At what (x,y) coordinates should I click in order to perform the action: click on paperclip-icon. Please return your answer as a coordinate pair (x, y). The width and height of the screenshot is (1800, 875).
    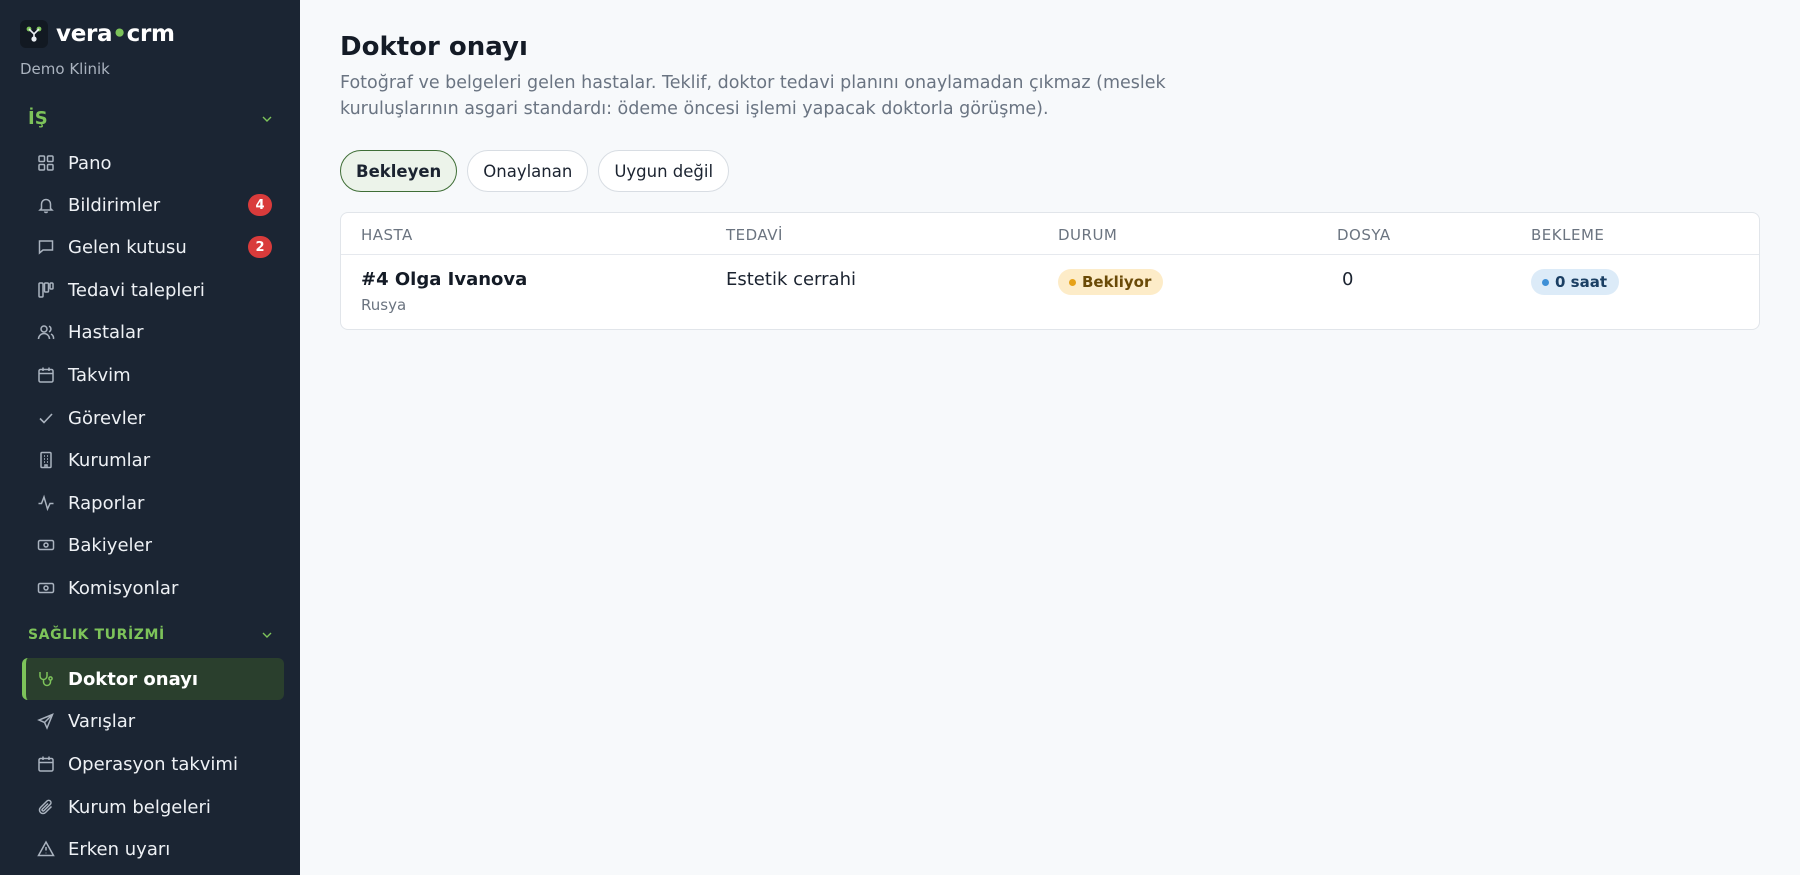
    Looking at the image, I should click on (46, 807).